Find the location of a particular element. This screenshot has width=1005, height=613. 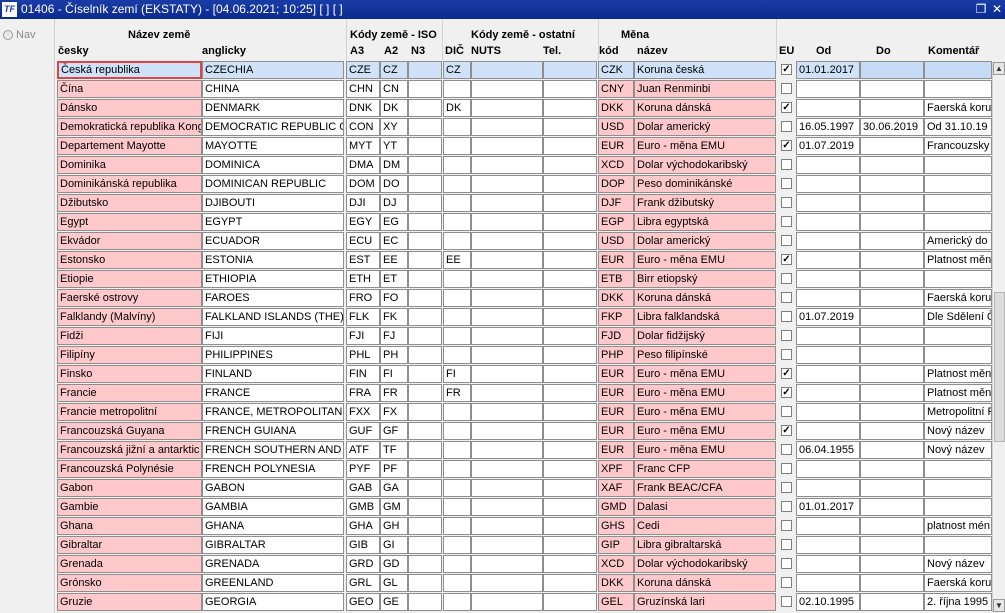

cell-currency-code: DKK is located at coordinates (616, 583).